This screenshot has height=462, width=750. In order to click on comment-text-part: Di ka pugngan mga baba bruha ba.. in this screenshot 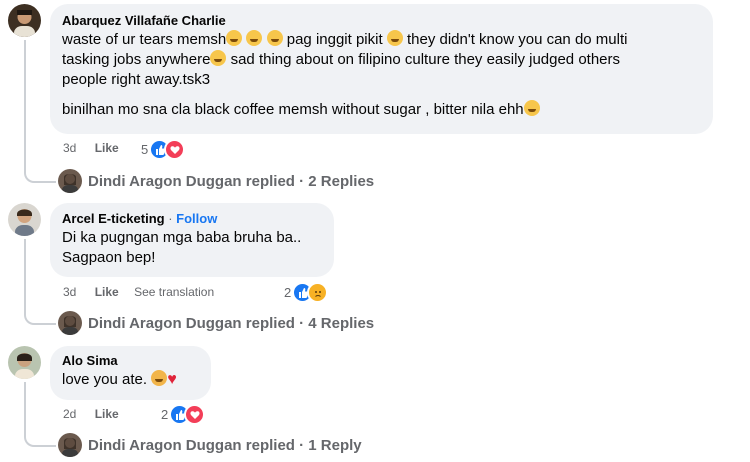, I will do `click(182, 237)`.